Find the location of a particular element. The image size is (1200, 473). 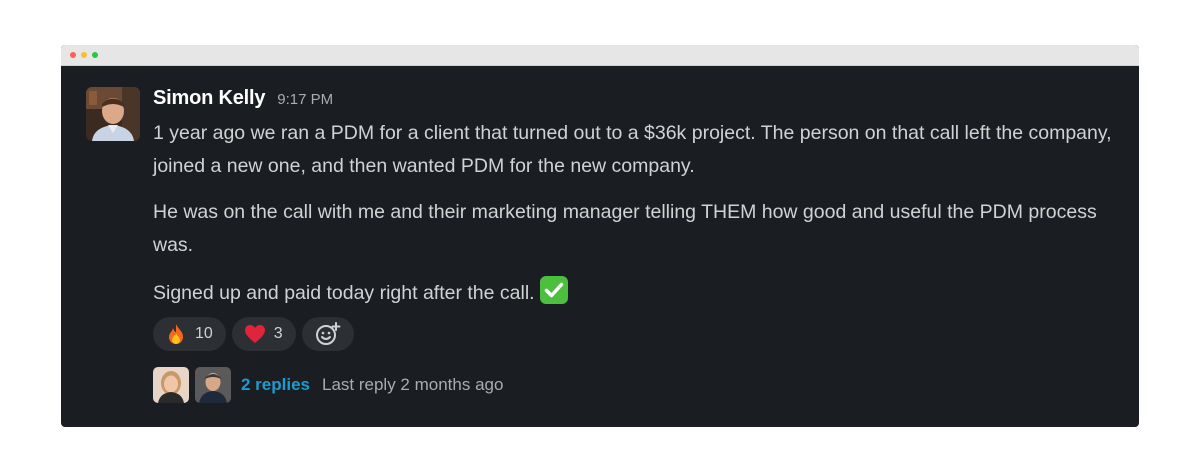

maximize-window-button is located at coordinates (95, 55).